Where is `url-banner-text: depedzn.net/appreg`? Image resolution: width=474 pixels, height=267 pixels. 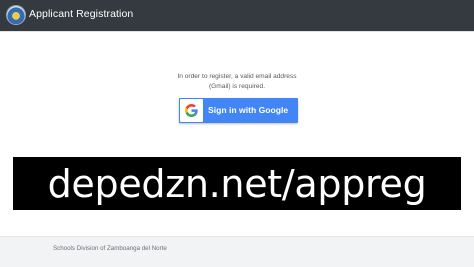 url-banner-text: depedzn.net/appreg is located at coordinates (237, 183).